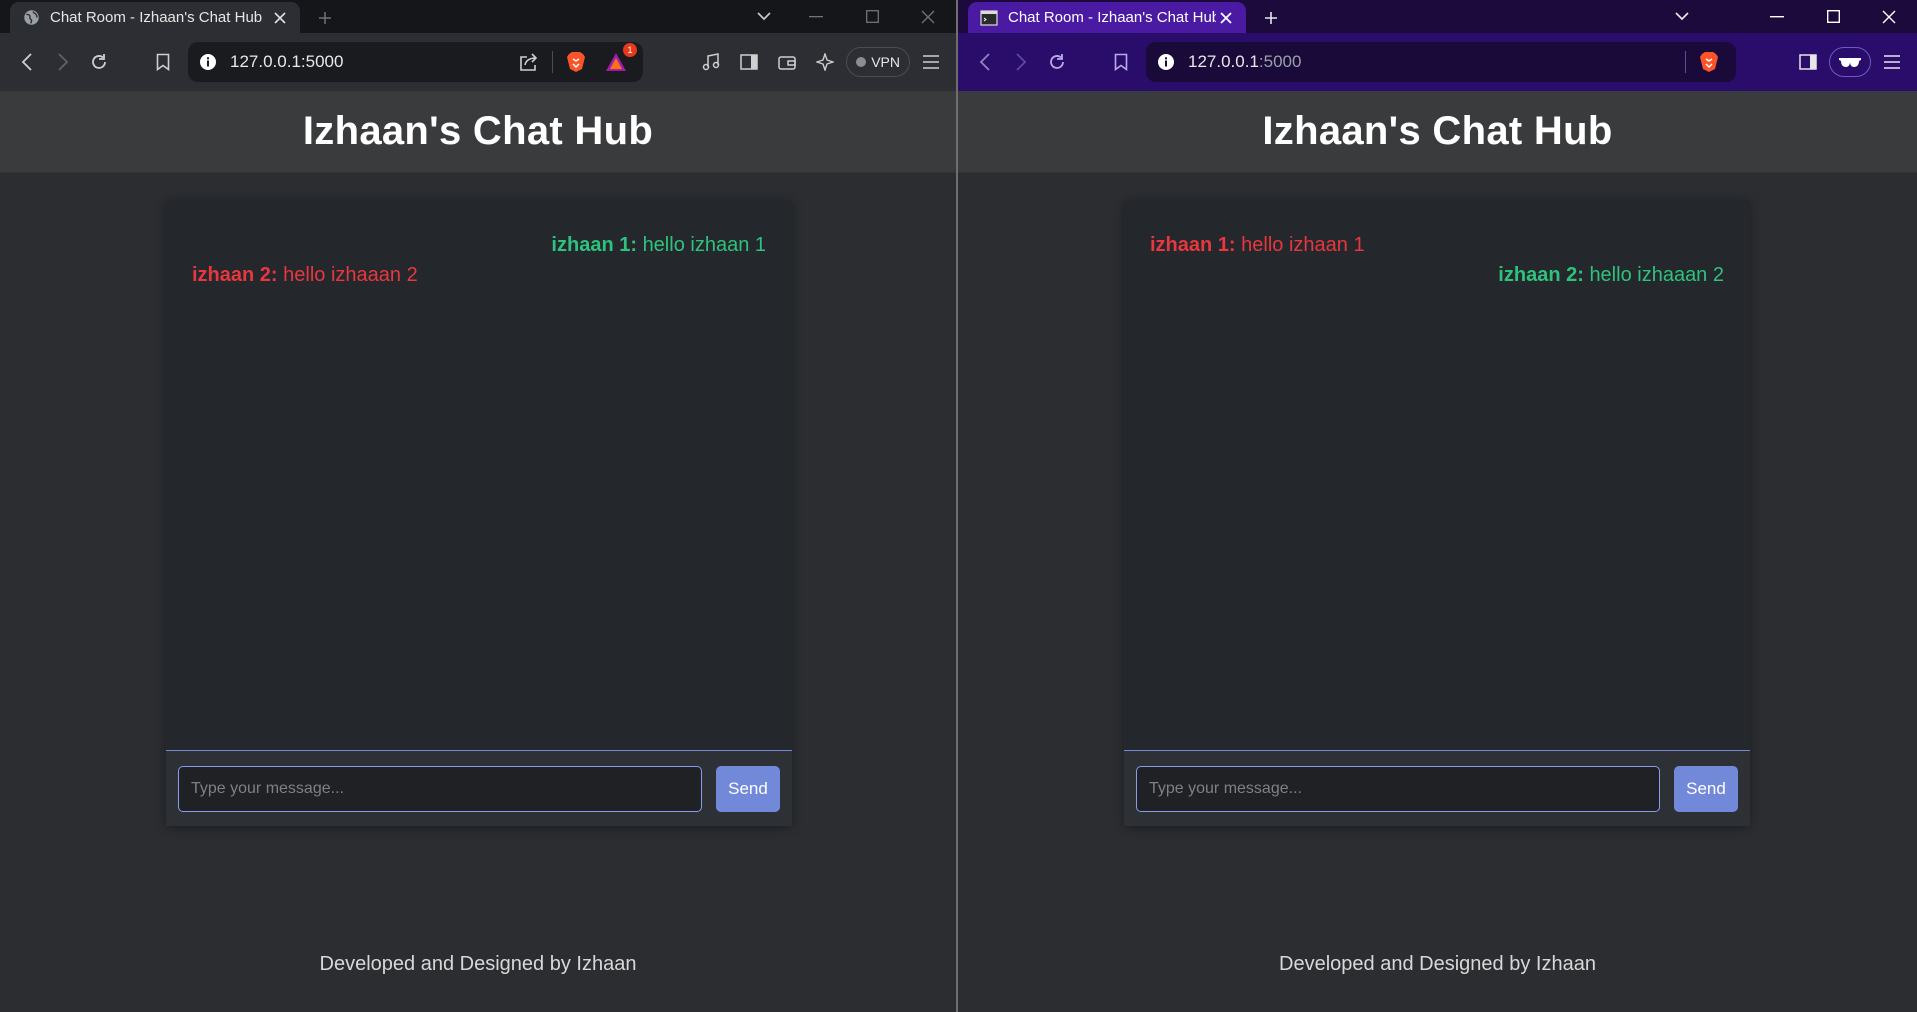 The image size is (1917, 1012). What do you see at coordinates (861, 62) in the screenshot?
I see `vpn-status-icon` at bounding box center [861, 62].